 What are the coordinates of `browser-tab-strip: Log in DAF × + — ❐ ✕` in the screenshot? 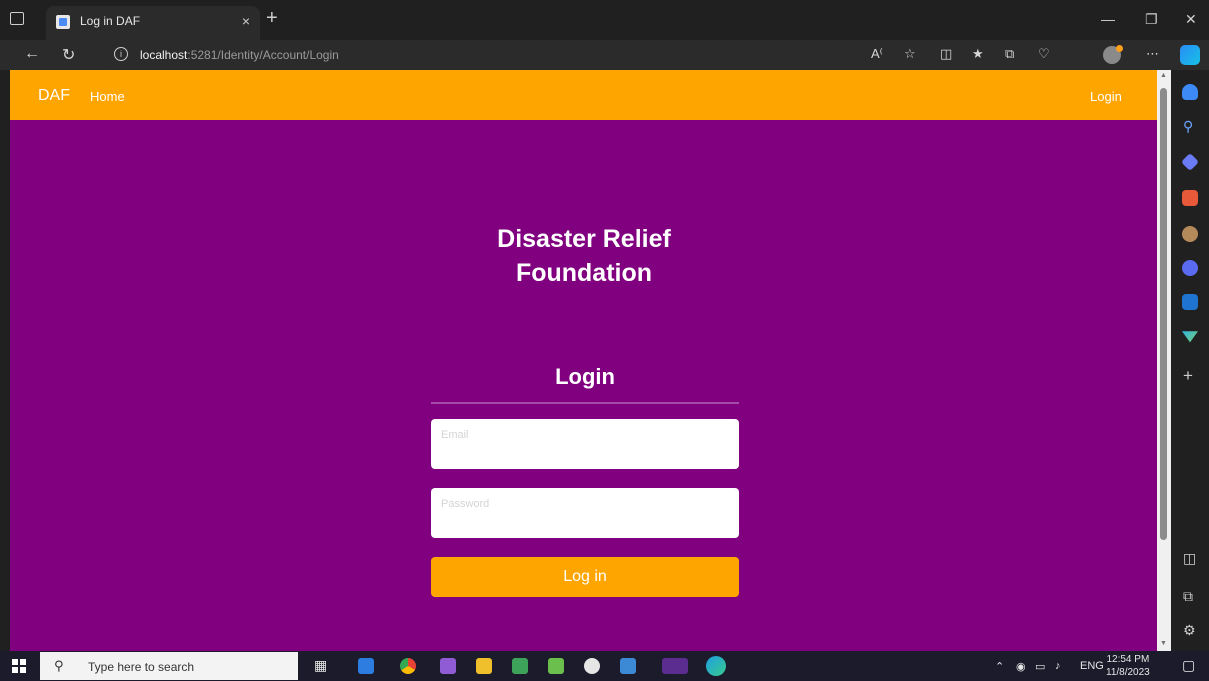 It's located at (604, 20).